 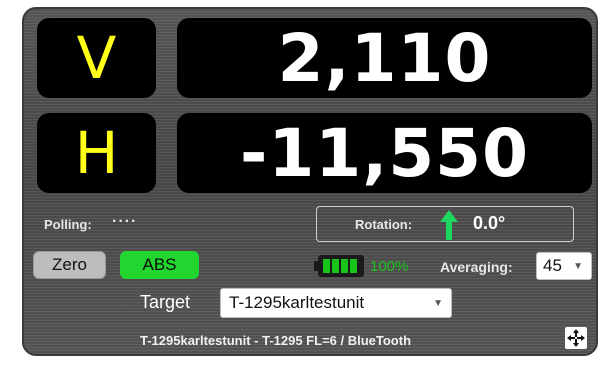 I want to click on averaging-value: 45, so click(x=552, y=265).